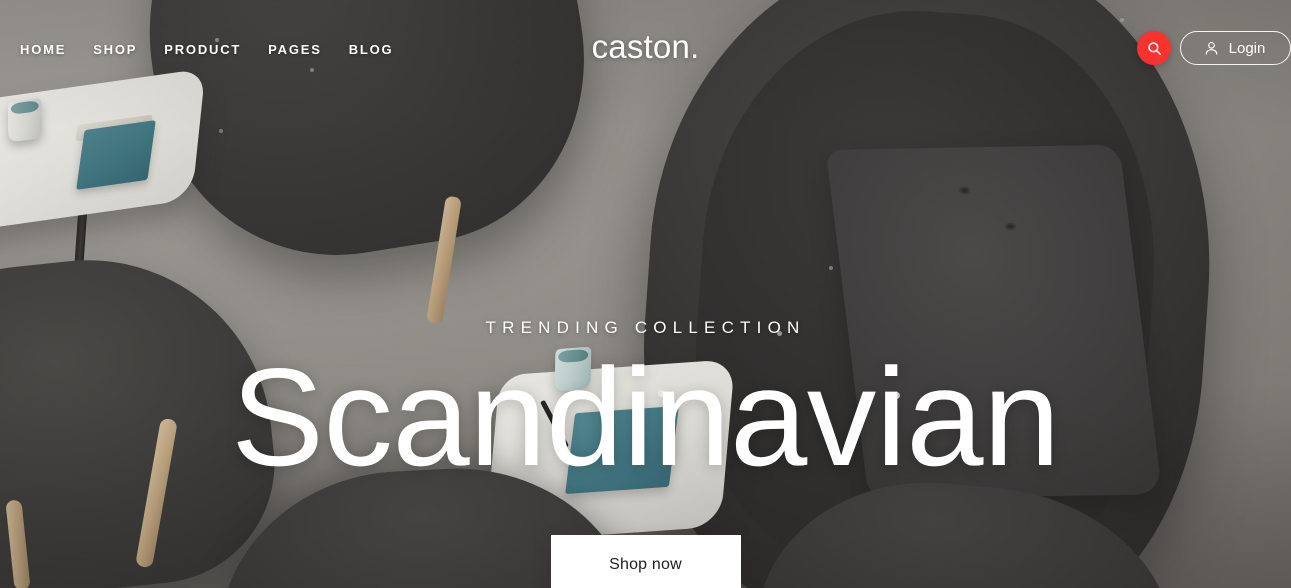 The image size is (1291, 588). What do you see at coordinates (645, 327) in the screenshot?
I see `hero-eyebrow: TRENDING COLLECTION` at bounding box center [645, 327].